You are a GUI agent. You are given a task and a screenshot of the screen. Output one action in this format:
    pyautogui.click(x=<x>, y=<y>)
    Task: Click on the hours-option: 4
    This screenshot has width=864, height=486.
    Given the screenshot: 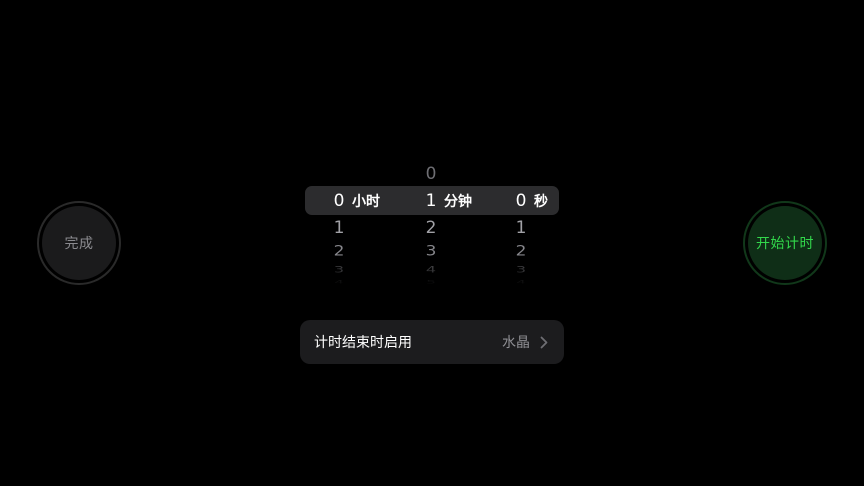 What is the action you would take?
    pyautogui.click(x=339, y=281)
    